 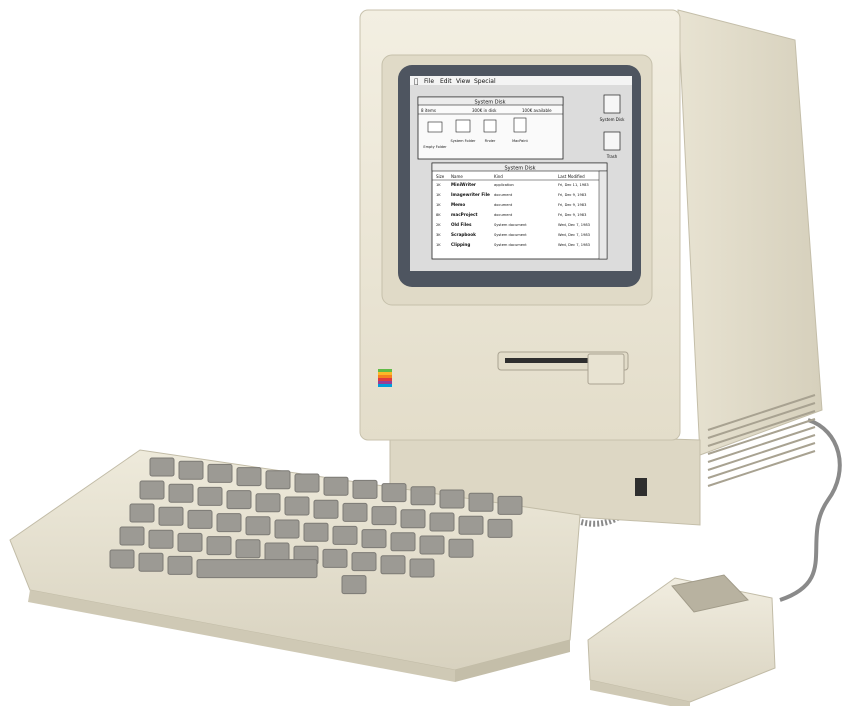 What do you see at coordinates (458, 204) in the screenshot?
I see `file-row-name: Memo` at bounding box center [458, 204].